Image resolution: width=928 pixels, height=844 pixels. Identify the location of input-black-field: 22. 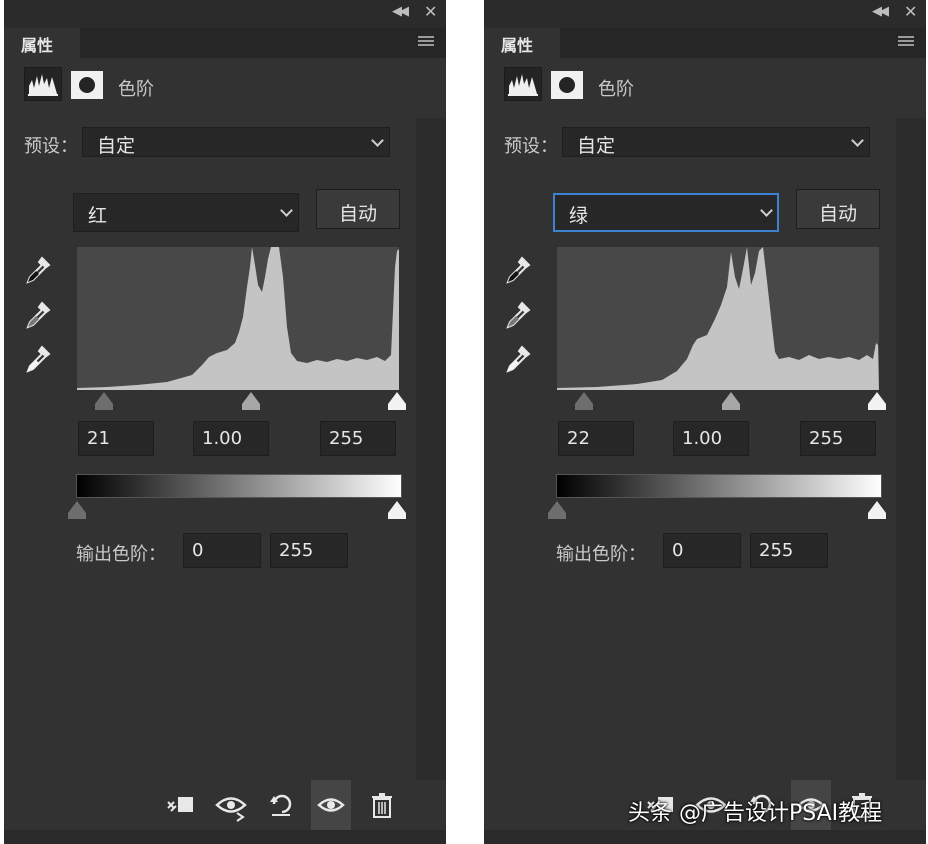
(596, 438).